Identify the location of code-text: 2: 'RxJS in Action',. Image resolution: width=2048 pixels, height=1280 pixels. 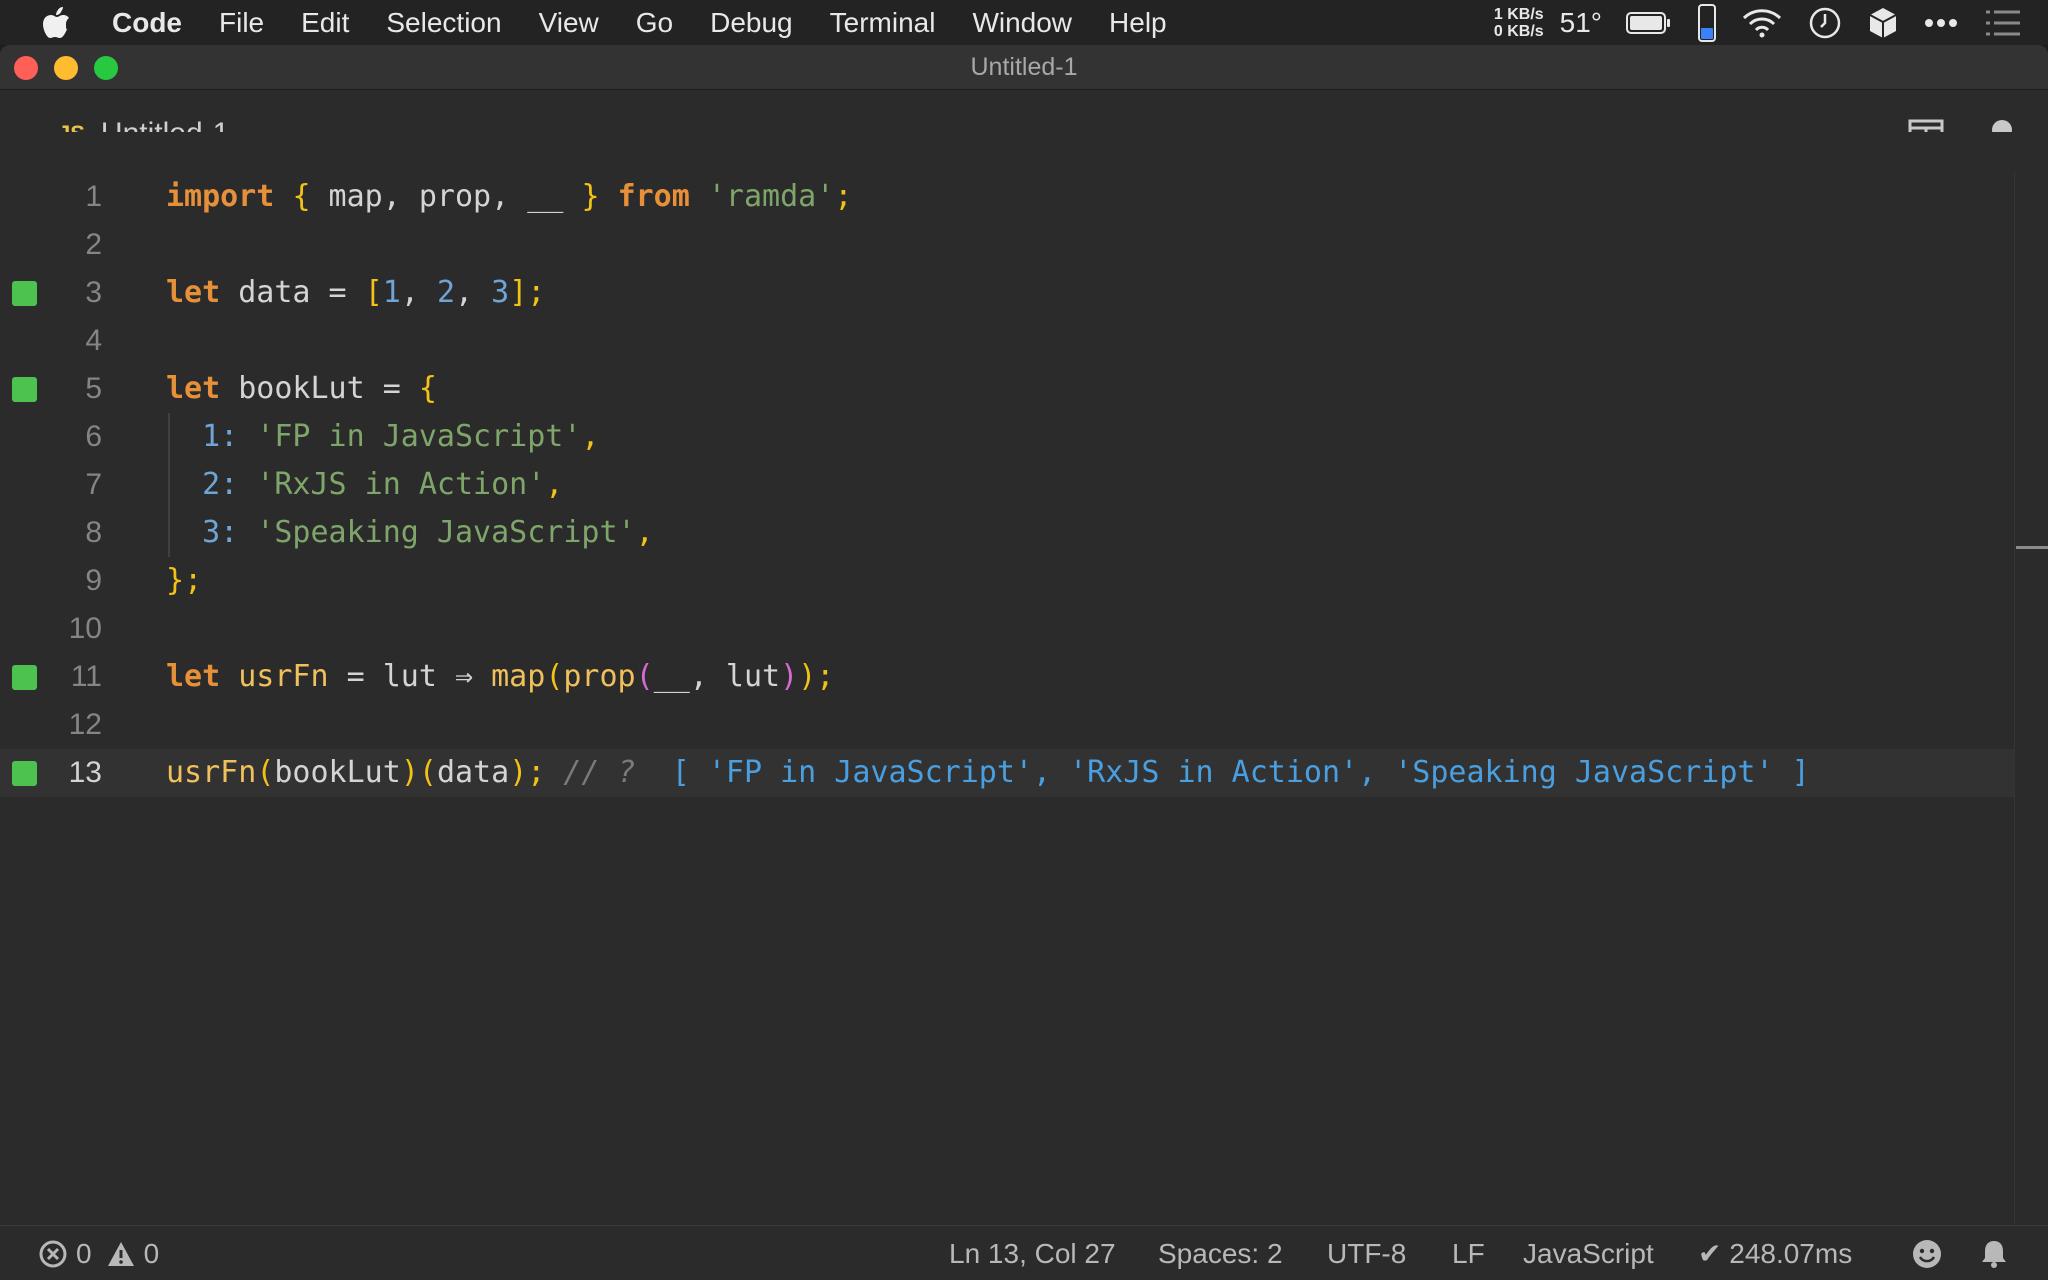
(364, 485).